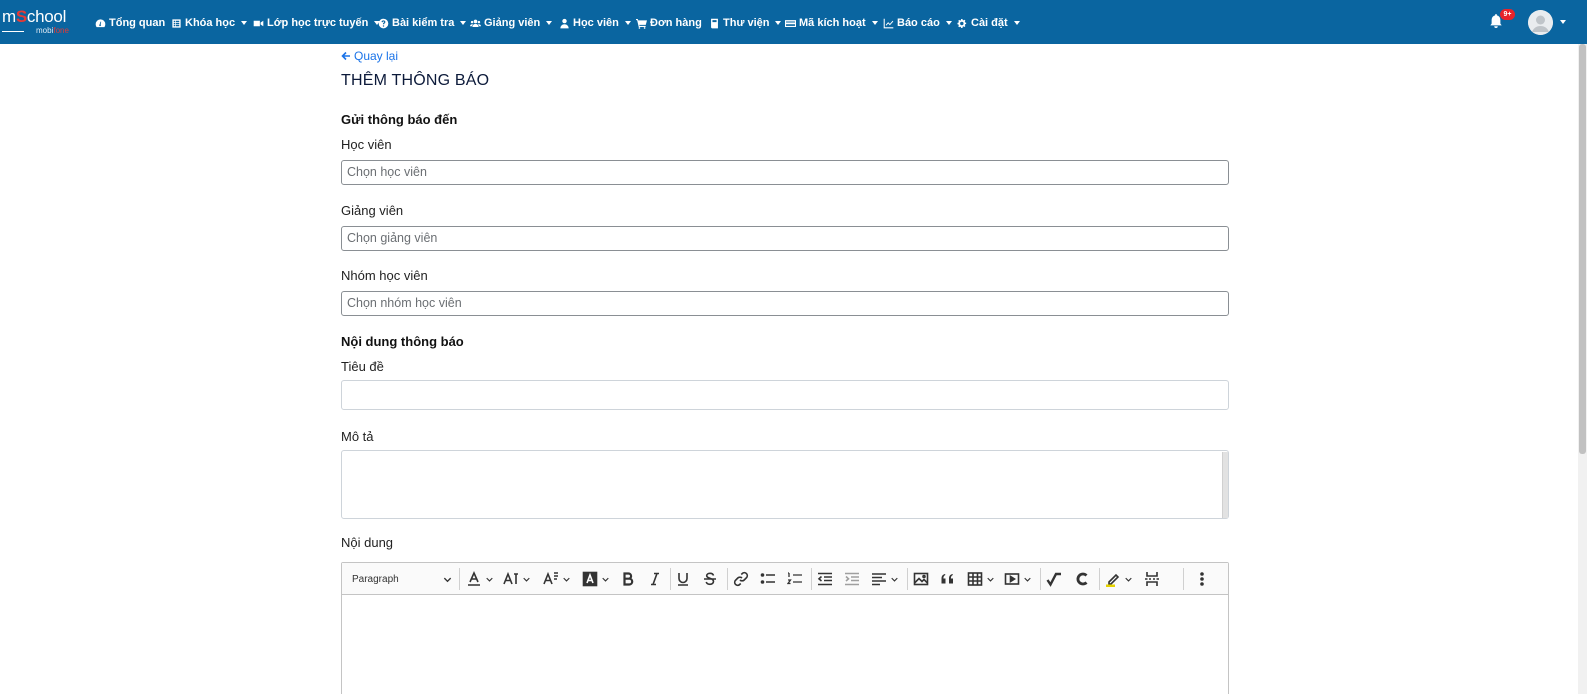 The width and height of the screenshot is (1587, 694). Describe the element at coordinates (100, 22) in the screenshot. I see `dashboard-icon` at that location.